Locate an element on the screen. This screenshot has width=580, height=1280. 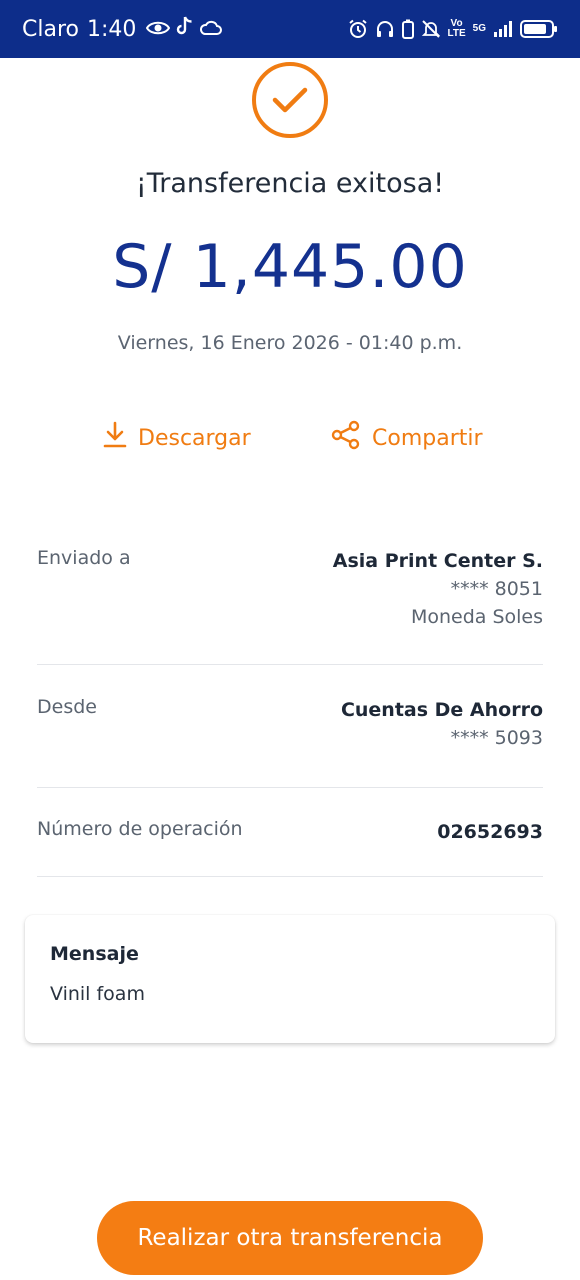
download-button: Descargar is located at coordinates (176, 438).